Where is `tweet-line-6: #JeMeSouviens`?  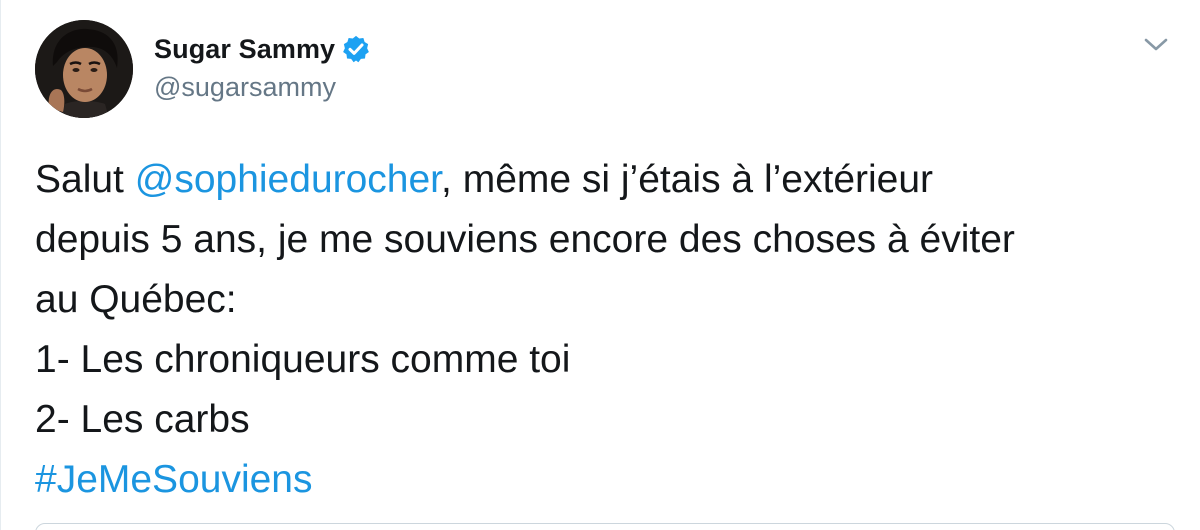
tweet-line-6: #JeMeSouviens is located at coordinates (605, 480).